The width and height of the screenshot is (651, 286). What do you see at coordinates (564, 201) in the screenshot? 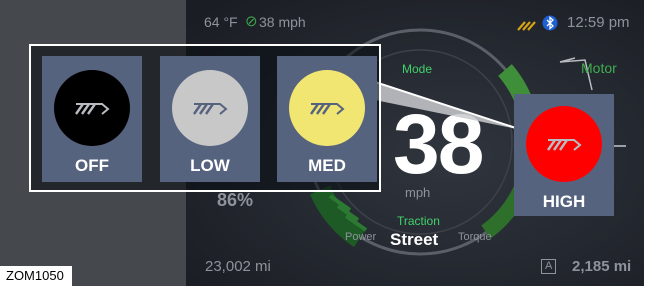
I see `heat-mode-high-label: HIGH` at bounding box center [564, 201].